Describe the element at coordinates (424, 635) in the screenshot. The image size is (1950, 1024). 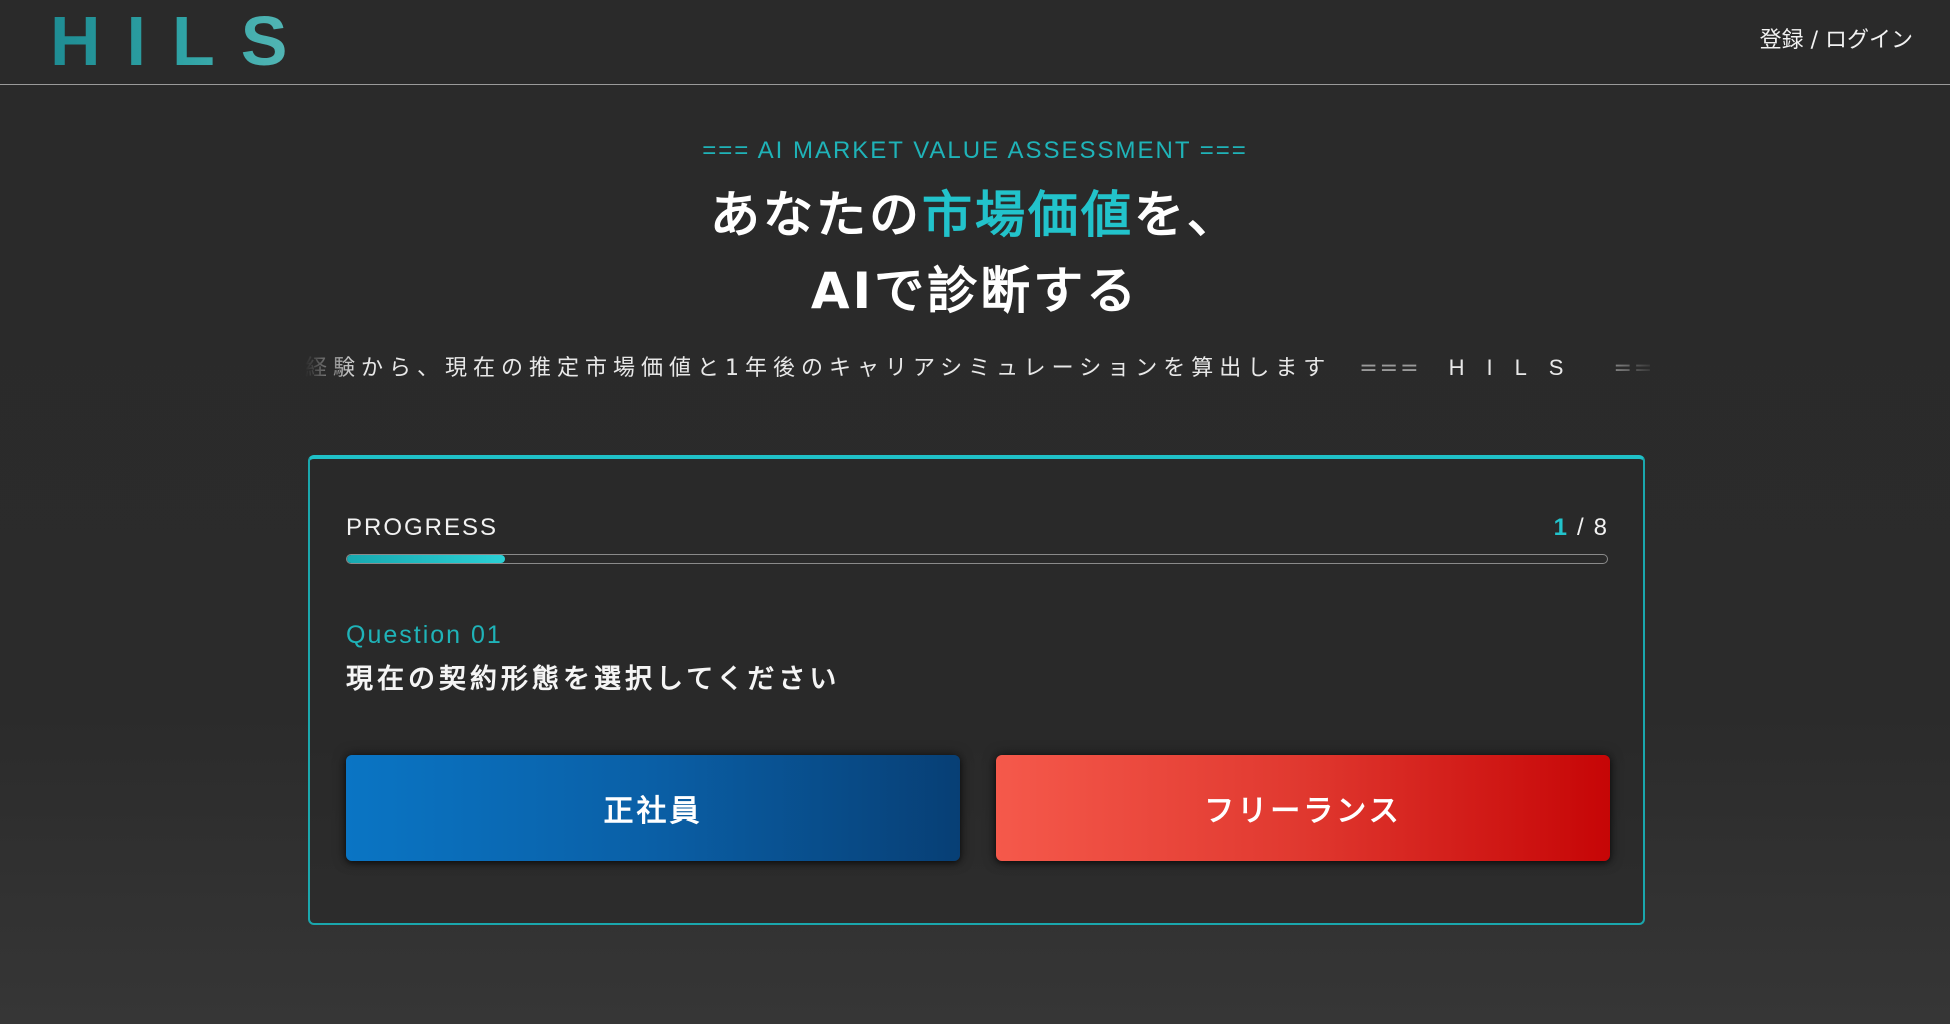
I see `question-number: Question 01` at that location.